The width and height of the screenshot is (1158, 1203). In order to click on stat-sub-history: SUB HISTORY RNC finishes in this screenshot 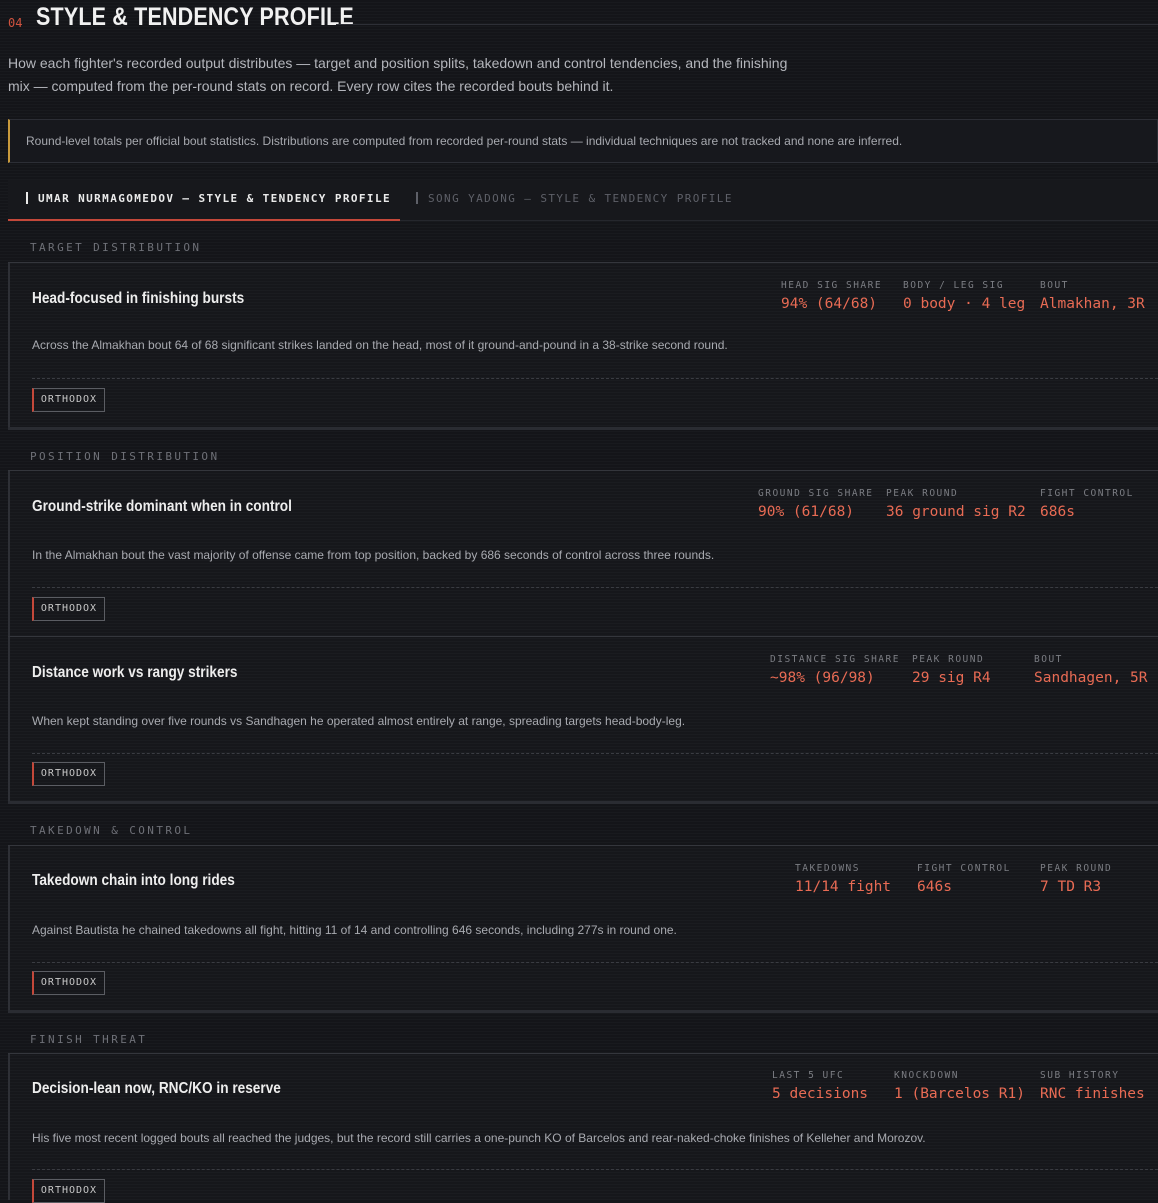, I will do `click(1092, 1086)`.